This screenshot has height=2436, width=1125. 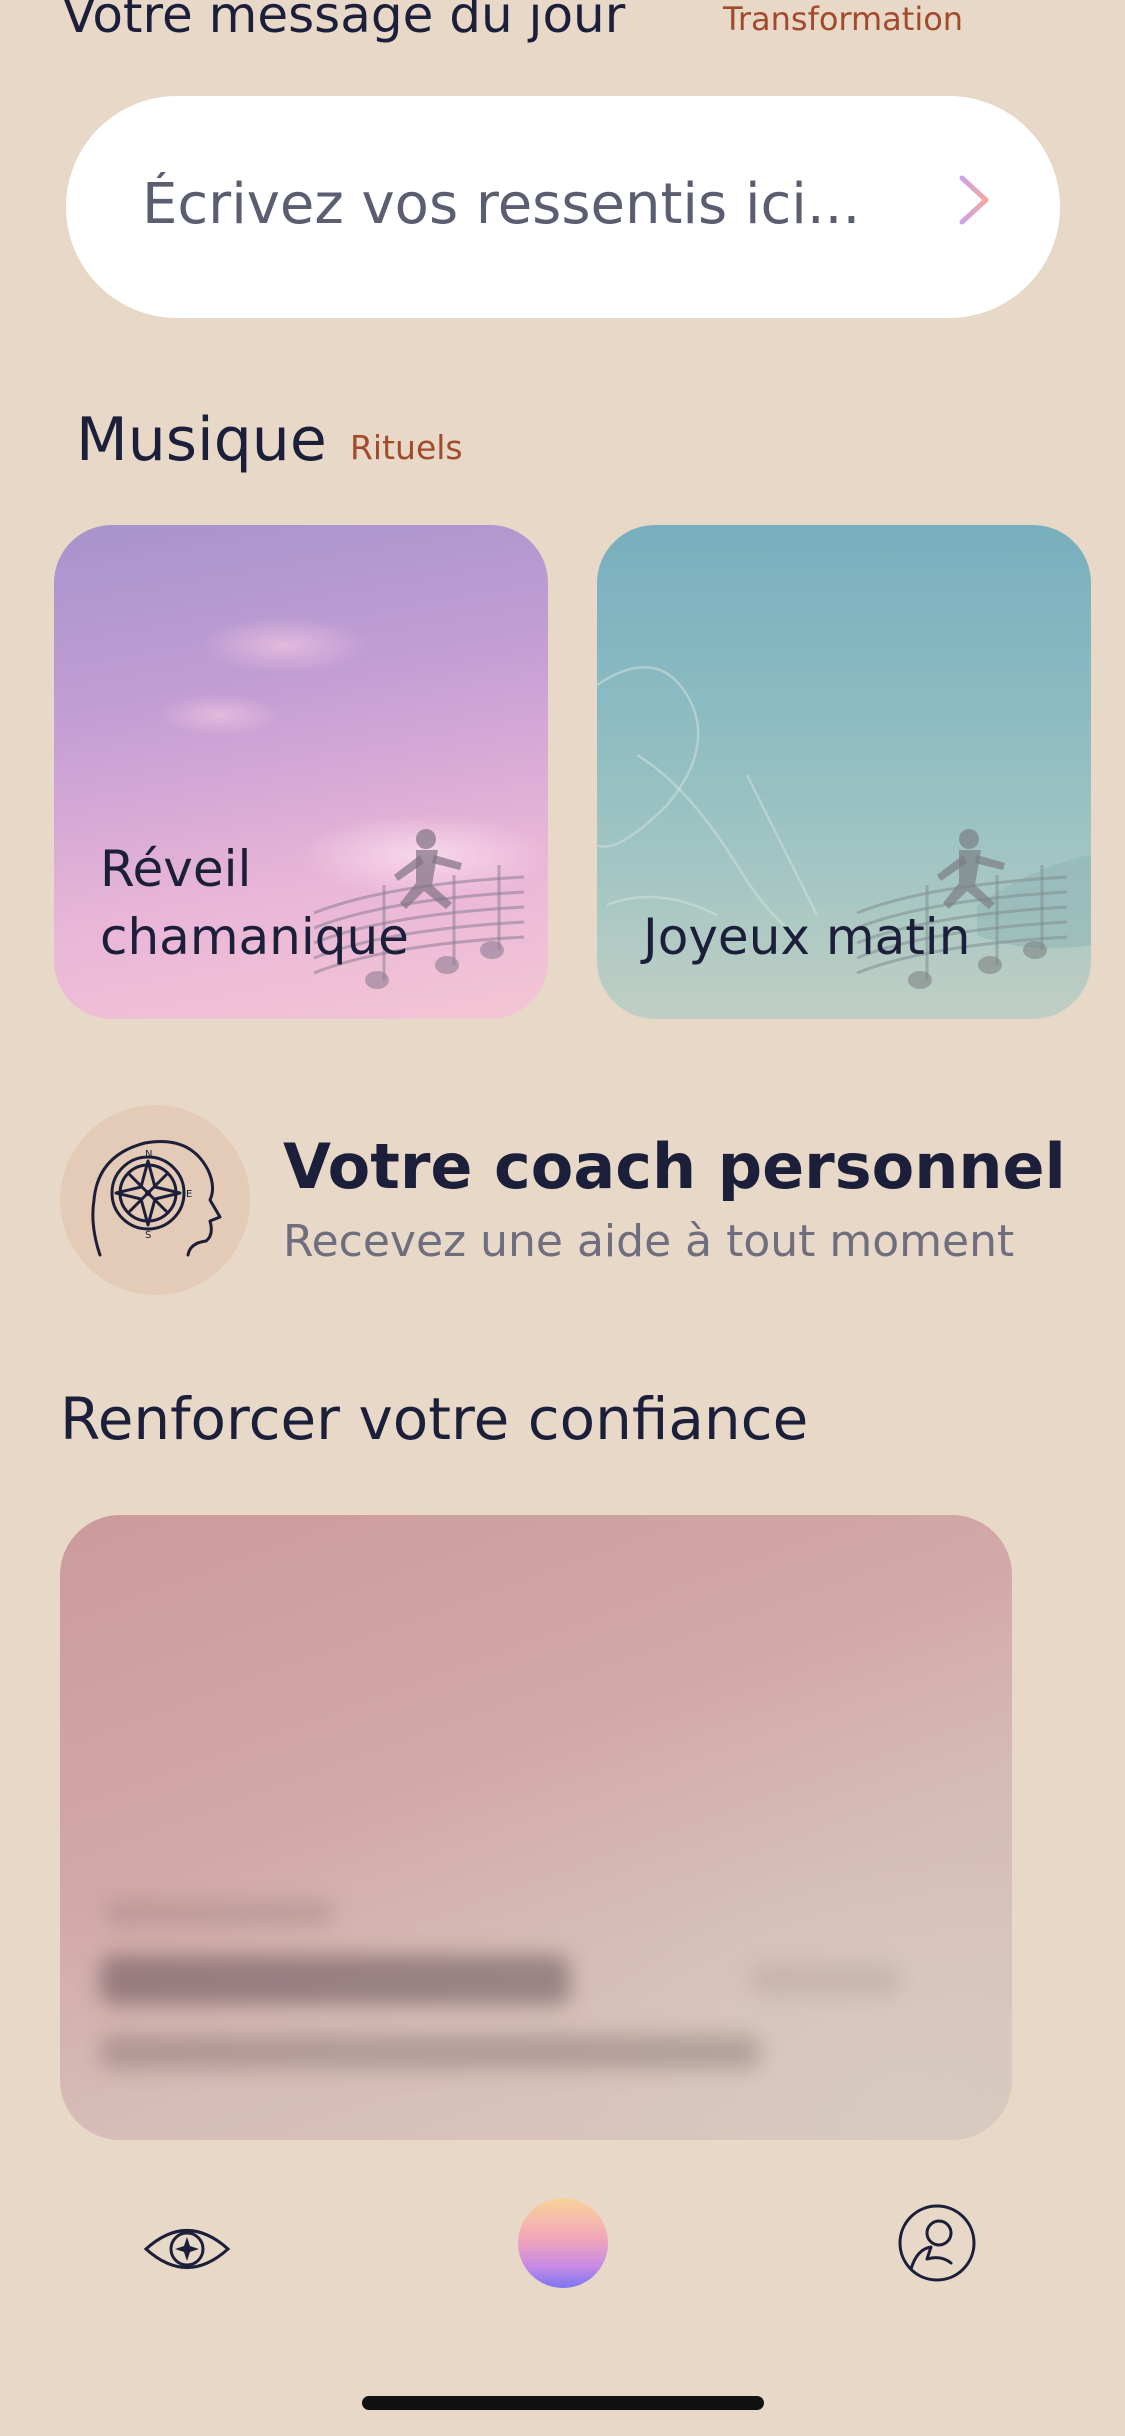 What do you see at coordinates (649, 1241) in the screenshot?
I see `coach-subtitle: Recevez une aide à tout moment` at bounding box center [649, 1241].